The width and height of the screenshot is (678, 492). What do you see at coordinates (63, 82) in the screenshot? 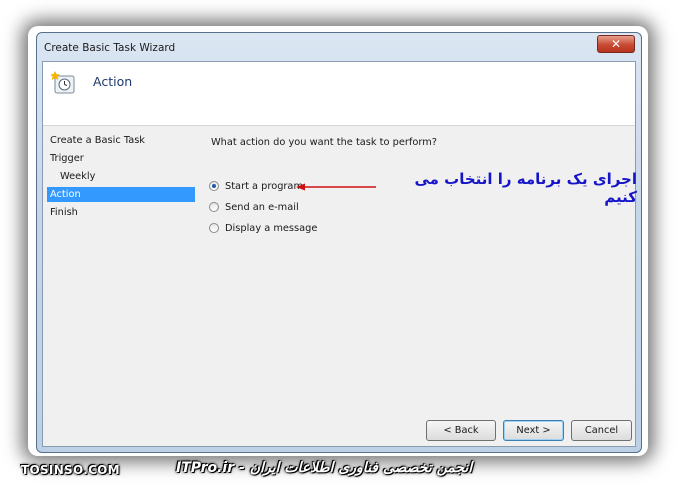
I see `task-scheduler-icon` at bounding box center [63, 82].